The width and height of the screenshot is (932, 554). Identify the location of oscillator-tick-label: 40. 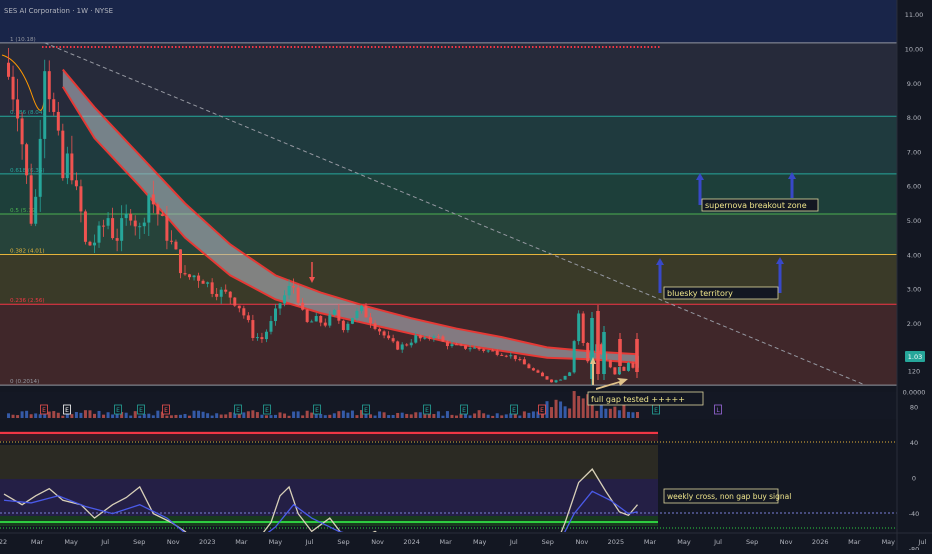
(914, 443).